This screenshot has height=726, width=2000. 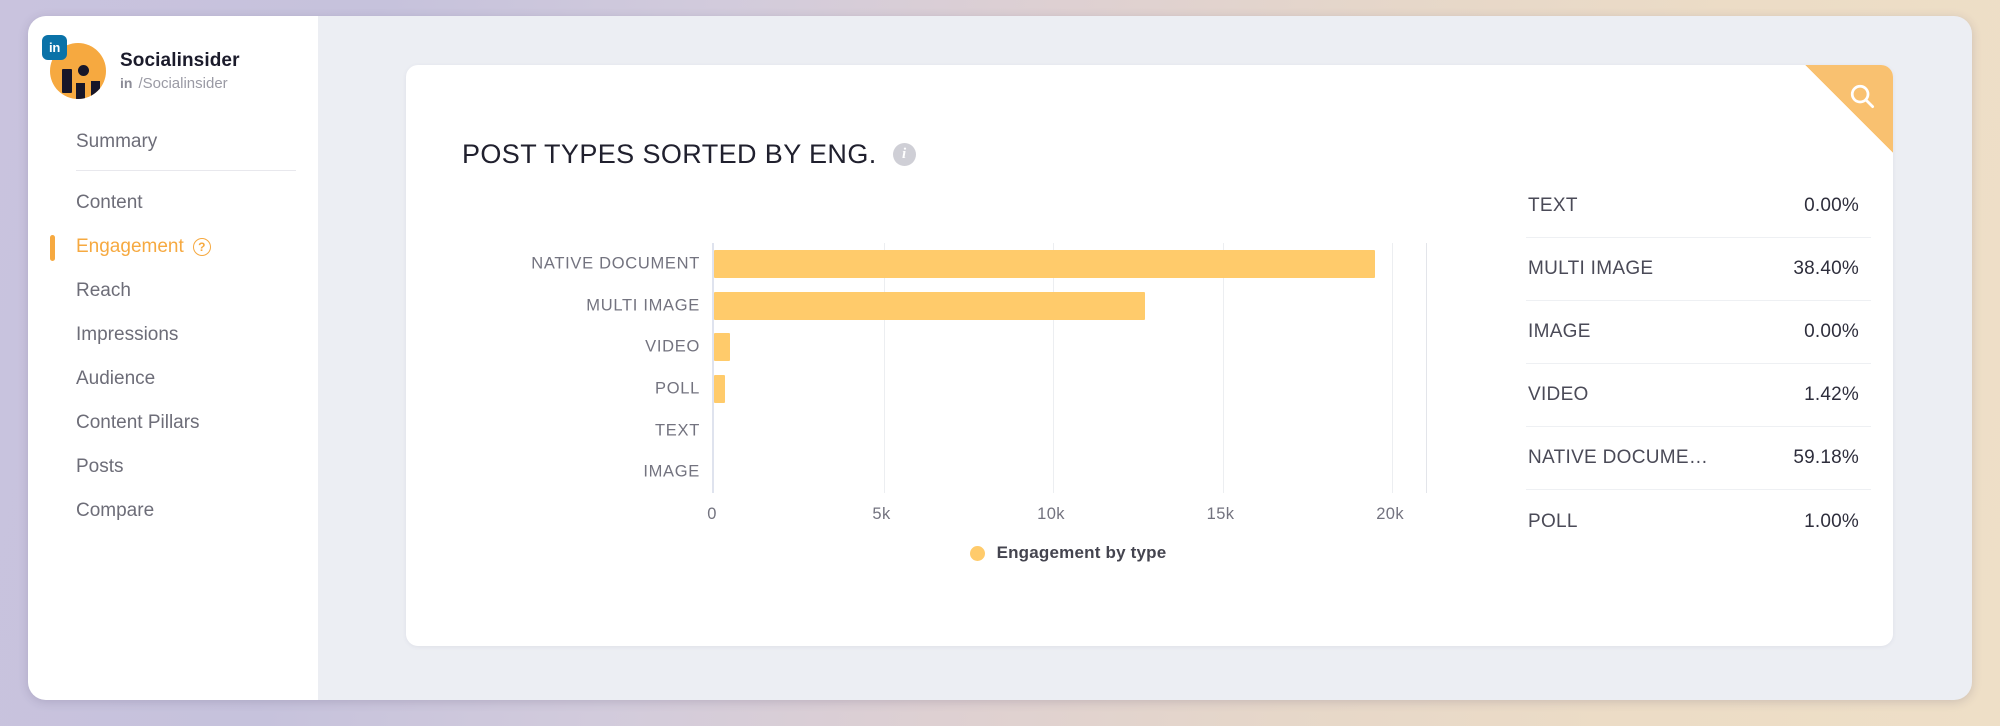 I want to click on sidebar-item-compare: Compare, so click(x=173, y=511).